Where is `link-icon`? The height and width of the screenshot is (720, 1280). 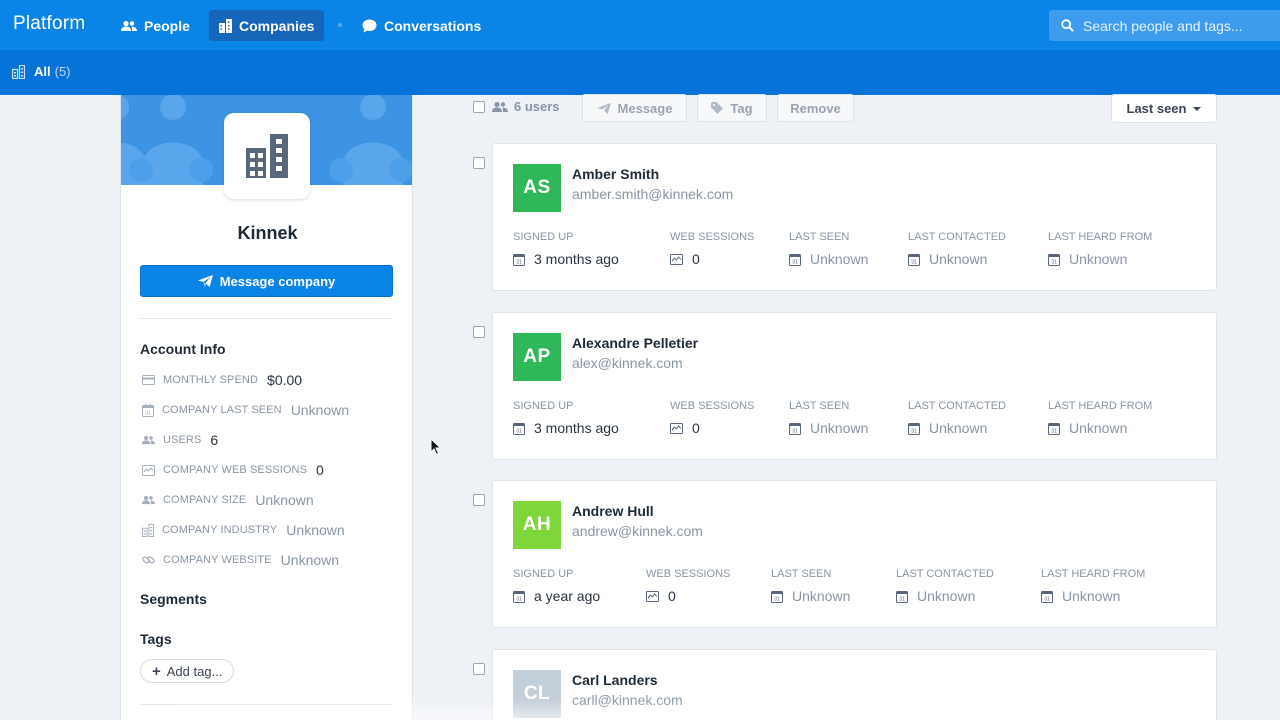
link-icon is located at coordinates (148, 560).